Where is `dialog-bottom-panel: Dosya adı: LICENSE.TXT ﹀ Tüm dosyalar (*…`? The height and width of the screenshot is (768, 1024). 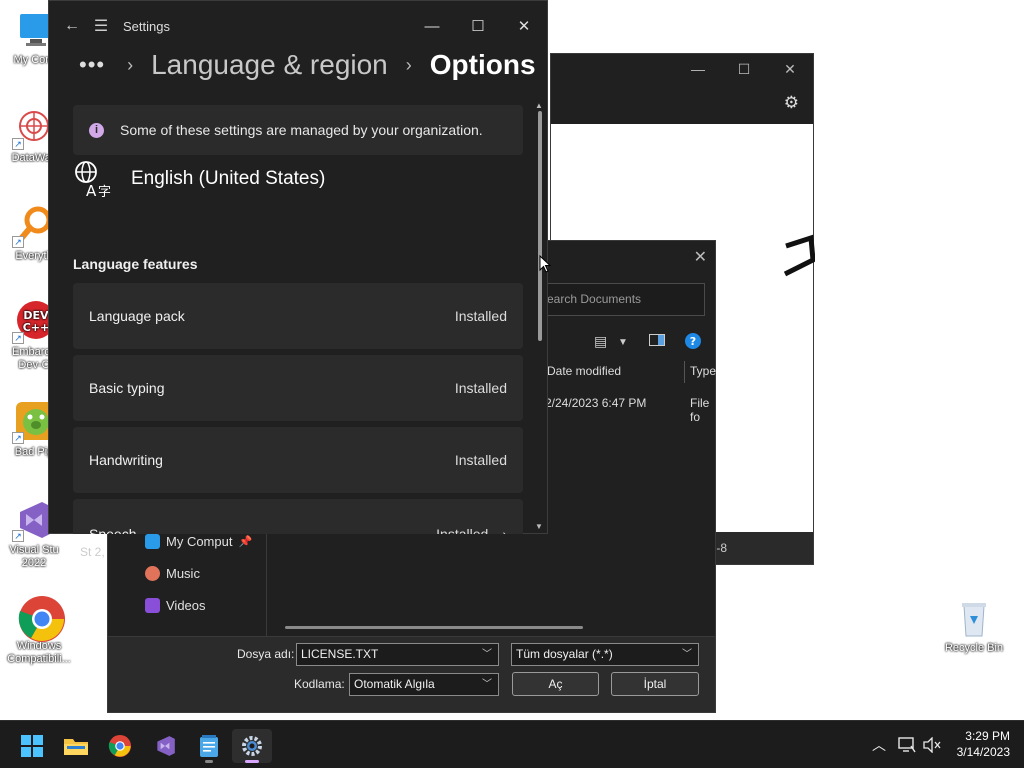
dialog-bottom-panel: Dosya adı: LICENSE.TXT ﹀ Tüm dosyalar (*… is located at coordinates (411, 674).